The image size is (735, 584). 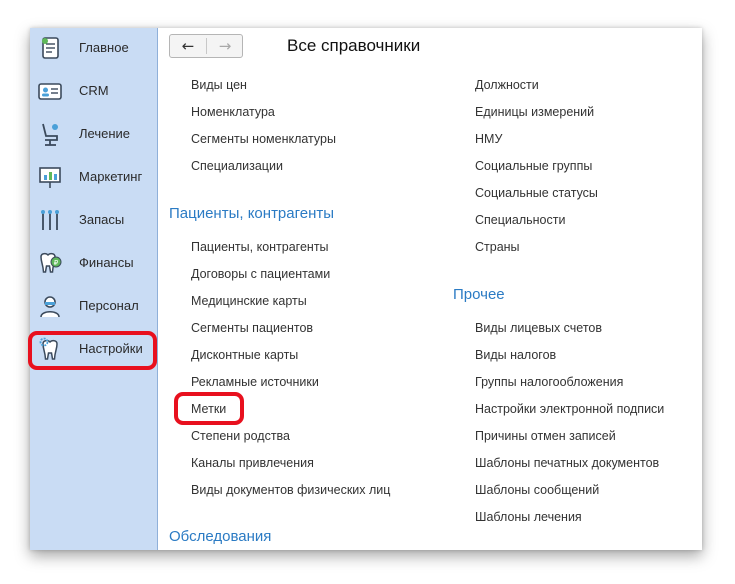 What do you see at coordinates (105, 133) in the screenshot?
I see `sidebar-item-label: Лечение` at bounding box center [105, 133].